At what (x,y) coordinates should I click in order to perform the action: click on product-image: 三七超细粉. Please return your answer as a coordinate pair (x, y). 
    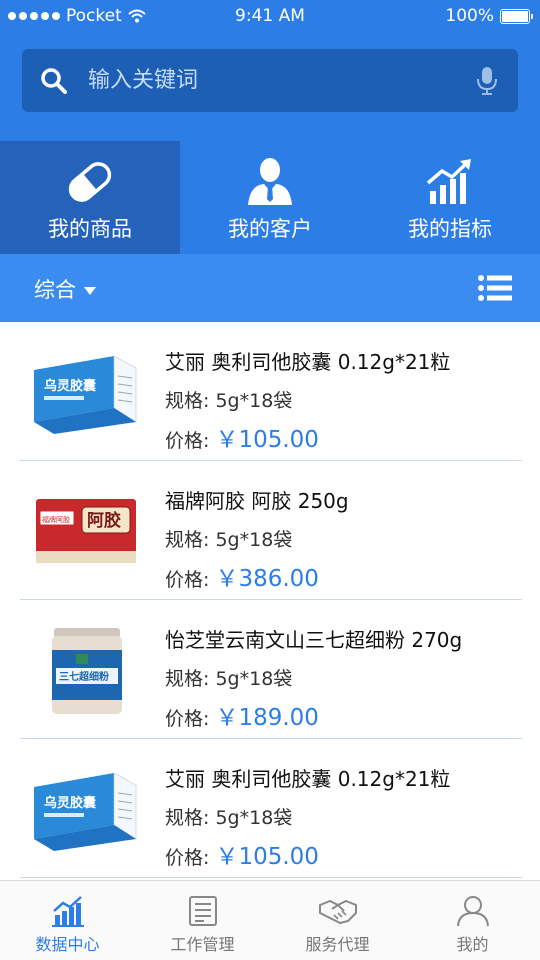
    Looking at the image, I should click on (87, 671).